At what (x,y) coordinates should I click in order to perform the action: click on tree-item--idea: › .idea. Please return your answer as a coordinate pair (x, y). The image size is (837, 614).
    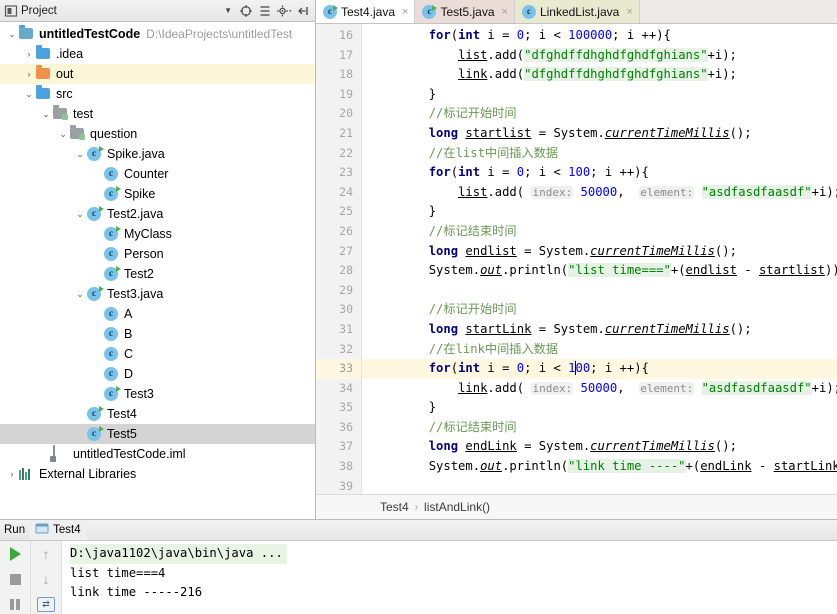
    Looking at the image, I should click on (157, 54).